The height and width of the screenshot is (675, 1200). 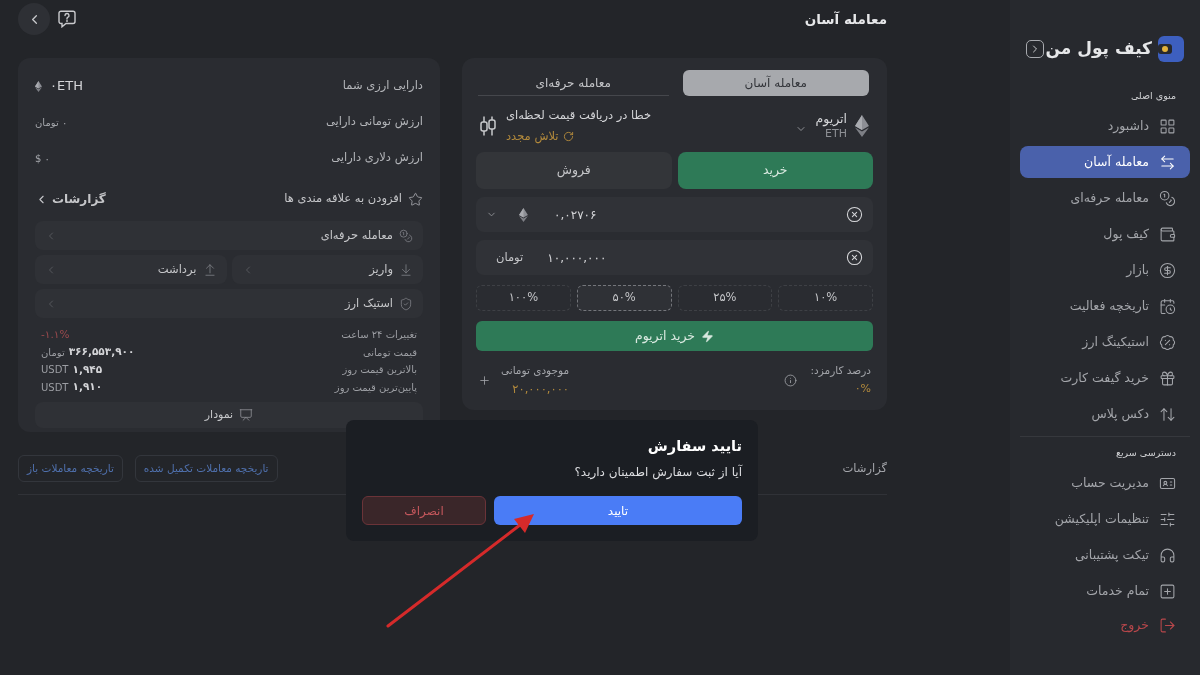 I want to click on holding-label: دارایی ارزی شما, so click(x=382, y=86).